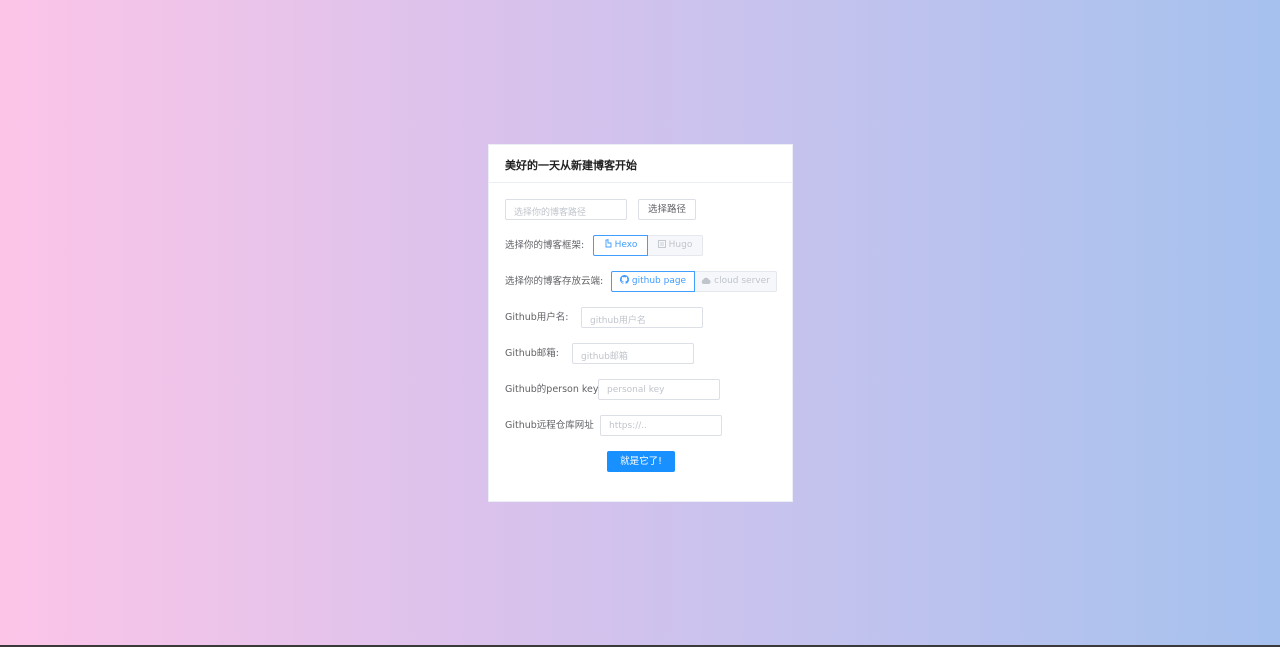 This screenshot has height=647, width=1280. I want to click on host-option-github-page: github page, so click(653, 281).